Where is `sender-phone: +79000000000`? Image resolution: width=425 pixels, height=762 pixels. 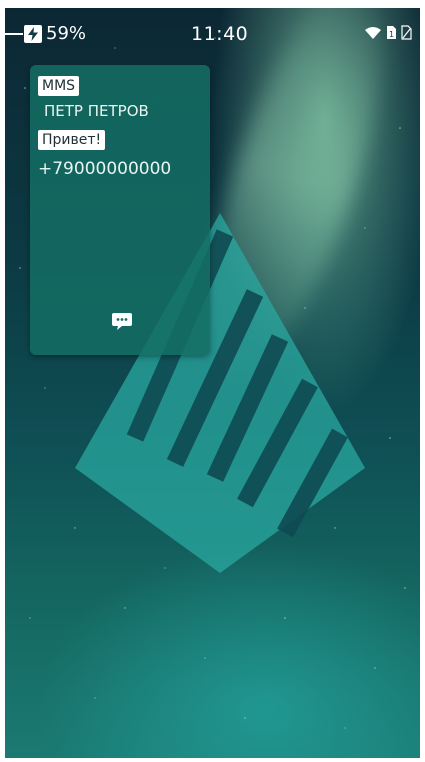
sender-phone: +79000000000 is located at coordinates (105, 169).